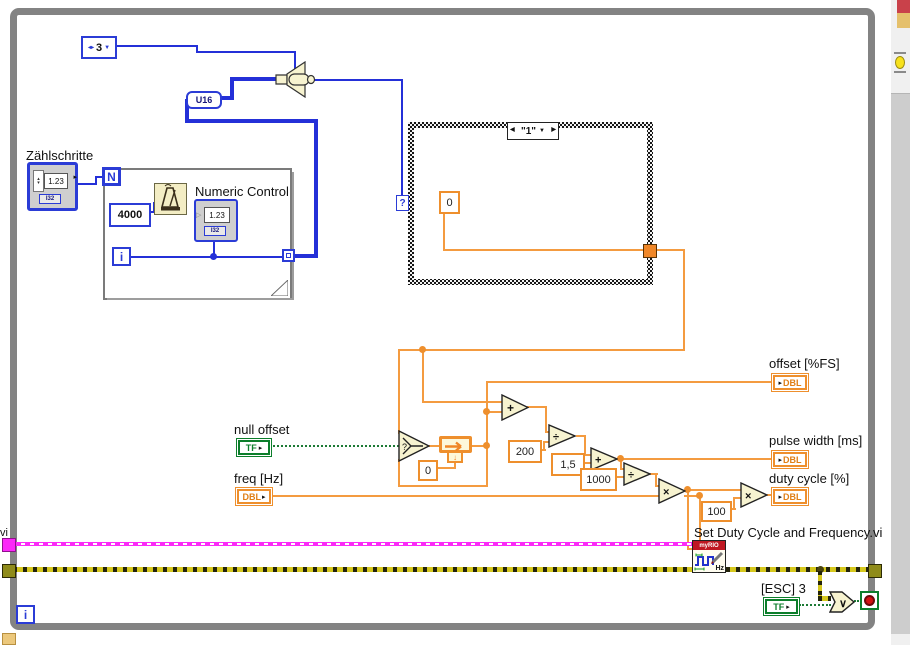 The image size is (910, 645). Describe the element at coordinates (60, 155) in the screenshot. I see `zahlschritte-label: Zählschritte` at that location.